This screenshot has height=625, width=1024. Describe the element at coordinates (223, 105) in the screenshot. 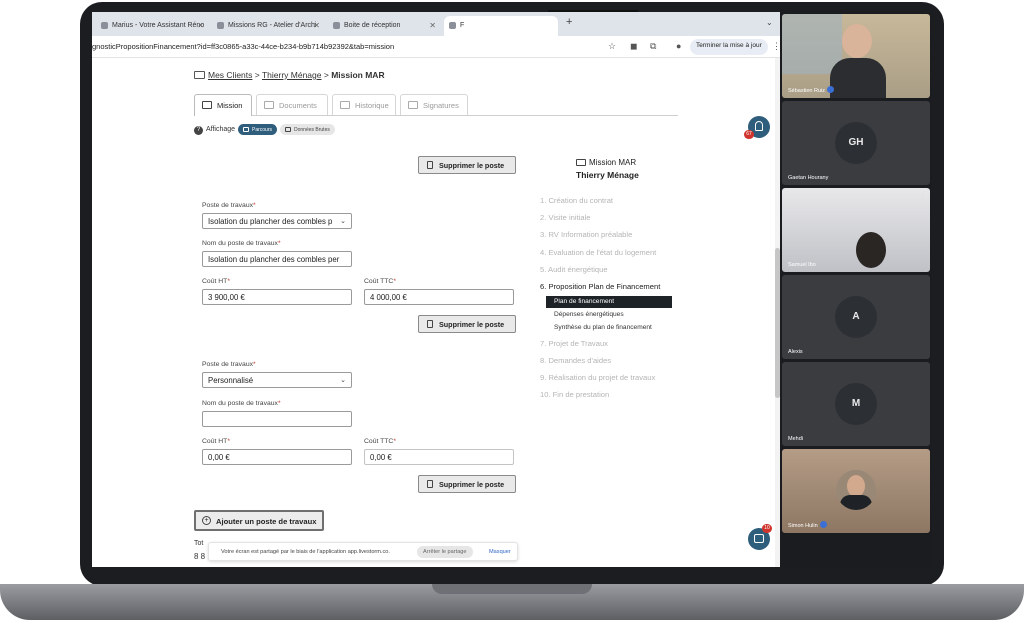

I see `tab-mission: Mission` at that location.